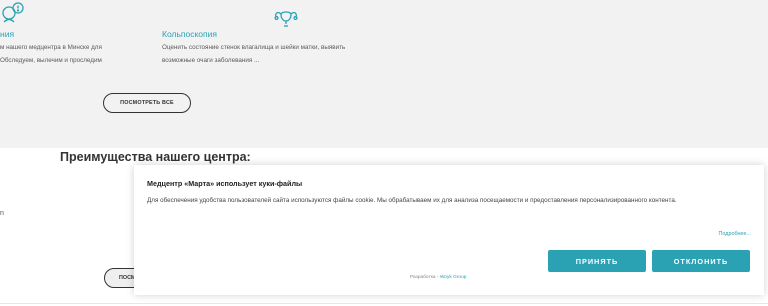 Image resolution: width=768 pixels, height=306 pixels. Describe the element at coordinates (189, 34) in the screenshot. I see `service-title: Кольпоскопия` at that location.